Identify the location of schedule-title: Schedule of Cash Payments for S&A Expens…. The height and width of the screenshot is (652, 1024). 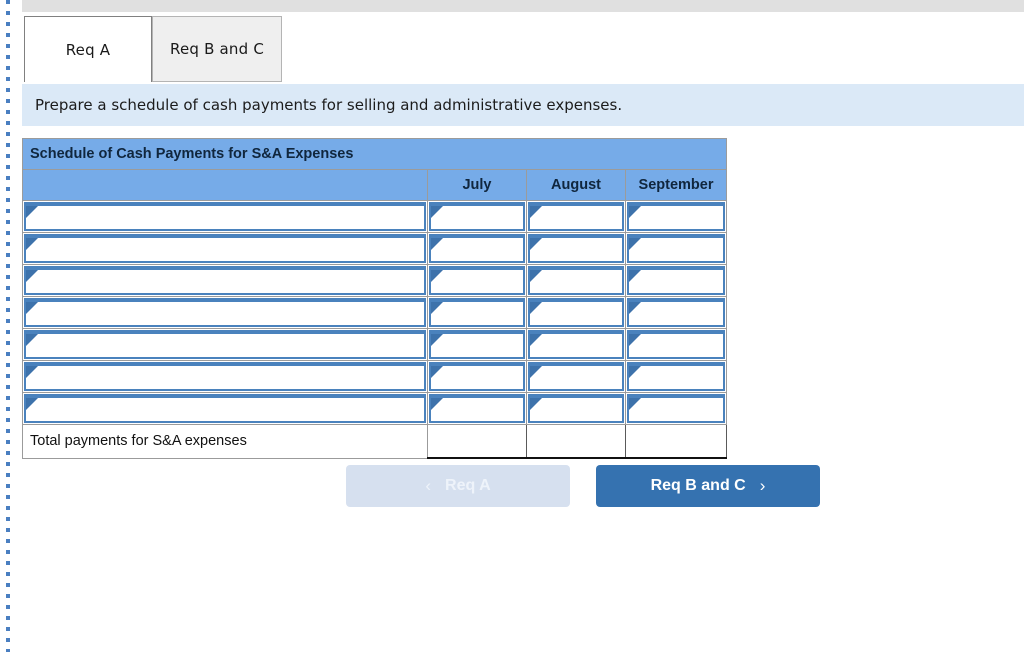
(374, 154).